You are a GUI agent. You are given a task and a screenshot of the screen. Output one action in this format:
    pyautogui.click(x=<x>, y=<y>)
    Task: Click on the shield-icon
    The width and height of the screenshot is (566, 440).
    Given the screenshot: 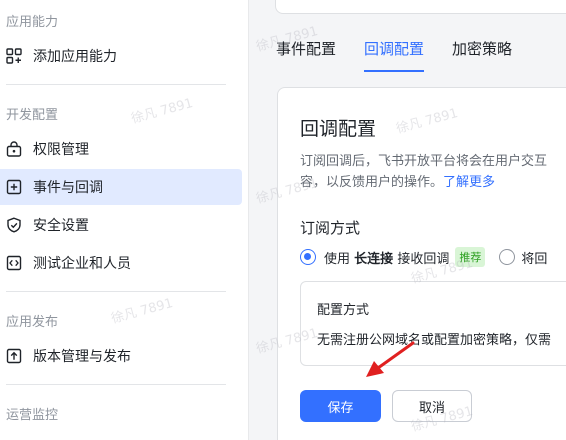 What is the action you would take?
    pyautogui.click(x=14, y=225)
    